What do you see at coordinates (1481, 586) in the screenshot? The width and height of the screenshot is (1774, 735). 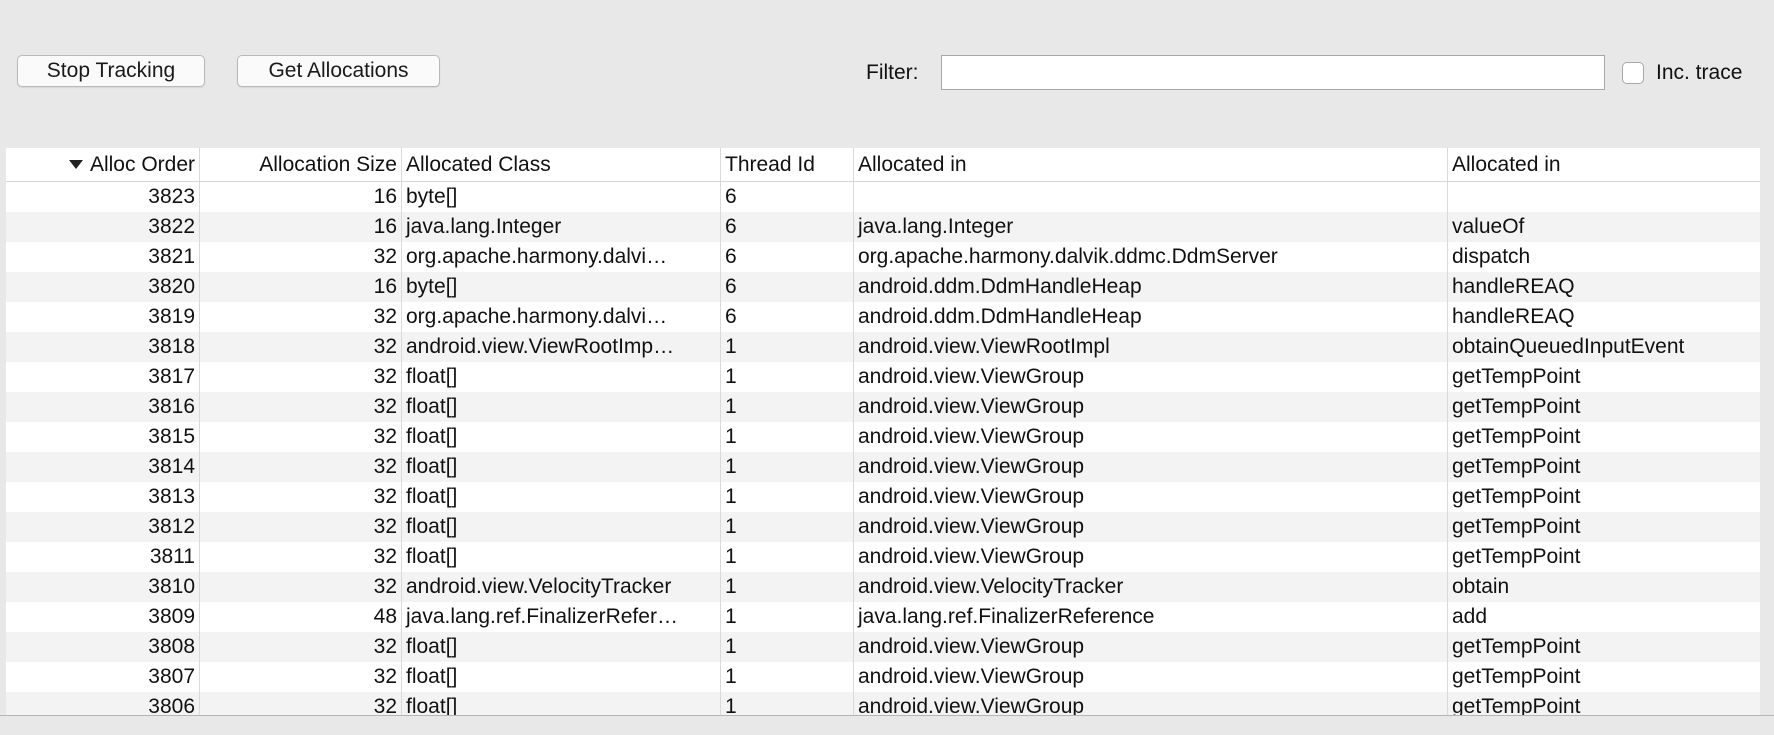 I see `allocated-in-method-cell: obtain` at bounding box center [1481, 586].